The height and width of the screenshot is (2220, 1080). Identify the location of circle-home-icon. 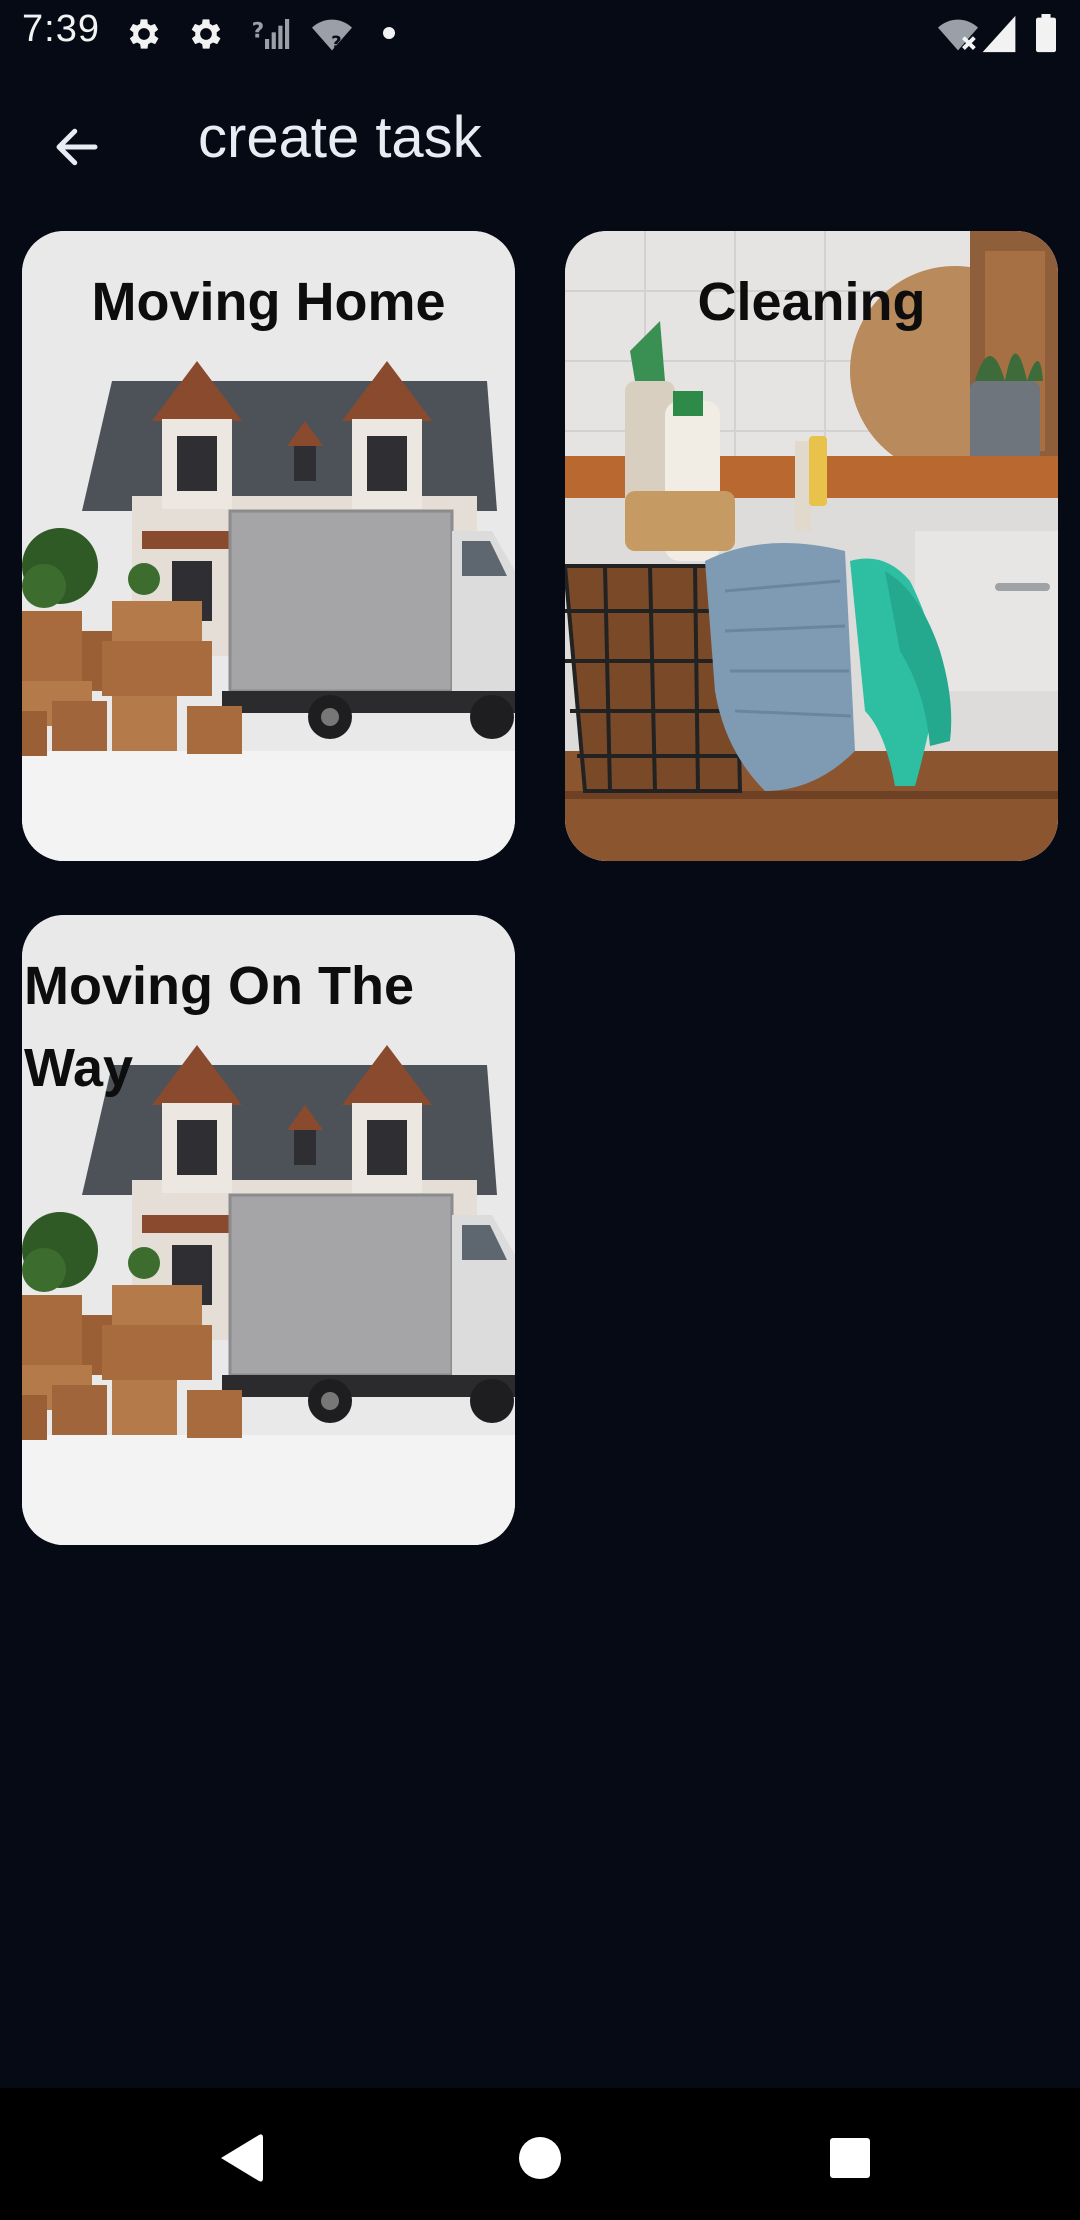
(540, 2158).